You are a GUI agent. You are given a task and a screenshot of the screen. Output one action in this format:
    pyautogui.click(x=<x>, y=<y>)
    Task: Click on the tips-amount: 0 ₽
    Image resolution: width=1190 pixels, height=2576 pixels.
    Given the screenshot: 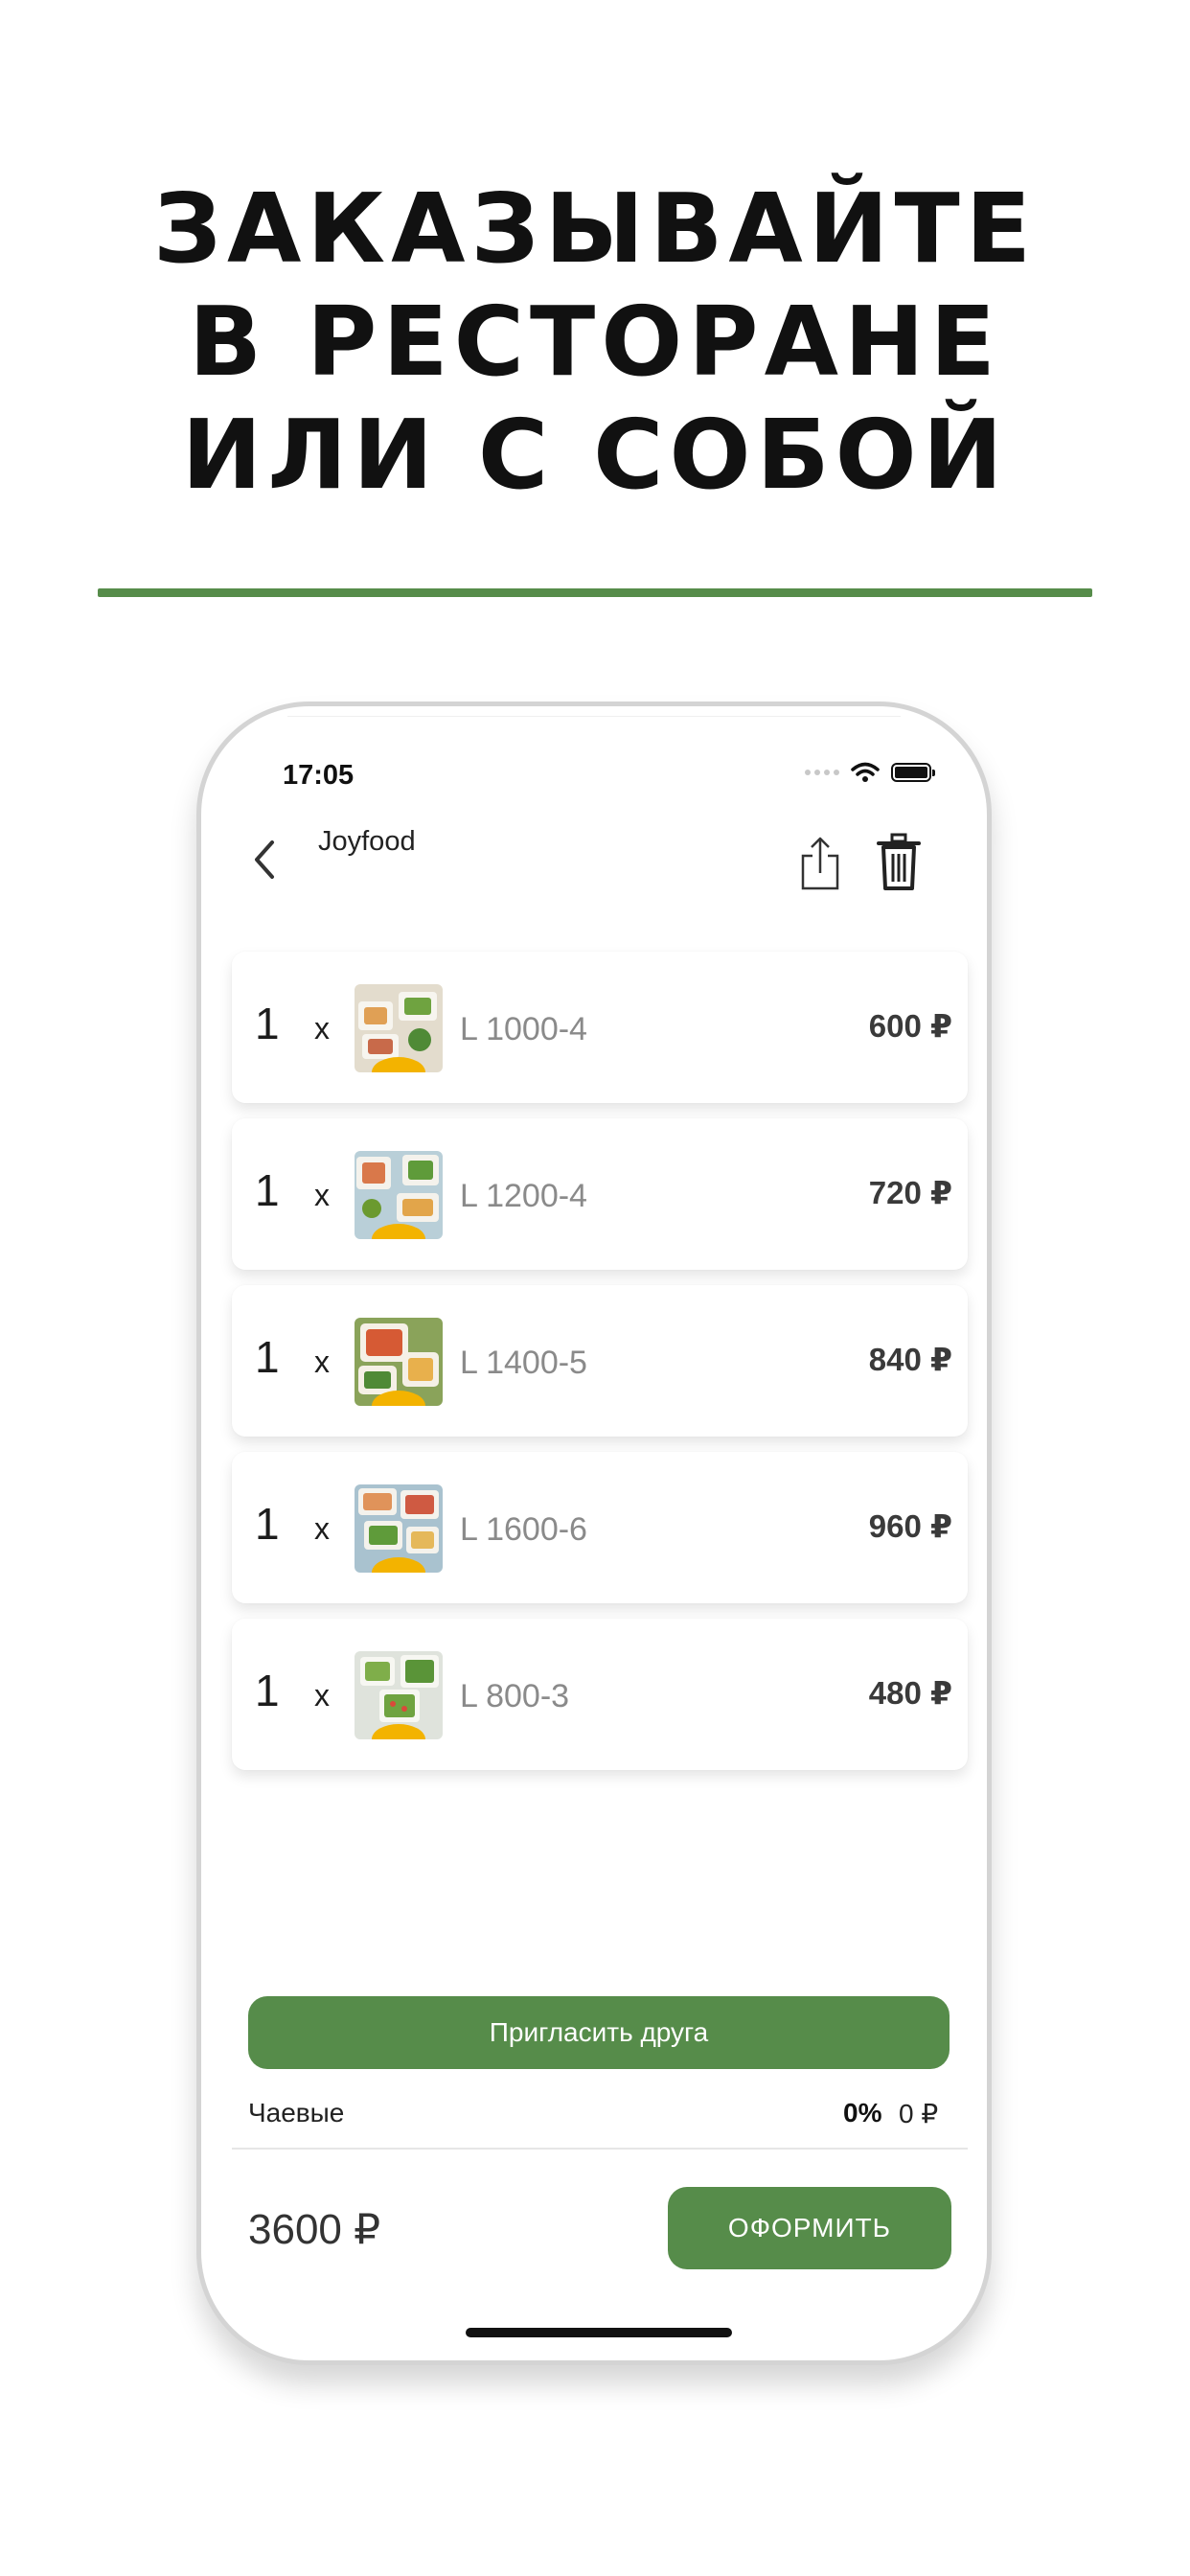 What is the action you would take?
    pyautogui.click(x=919, y=2113)
    